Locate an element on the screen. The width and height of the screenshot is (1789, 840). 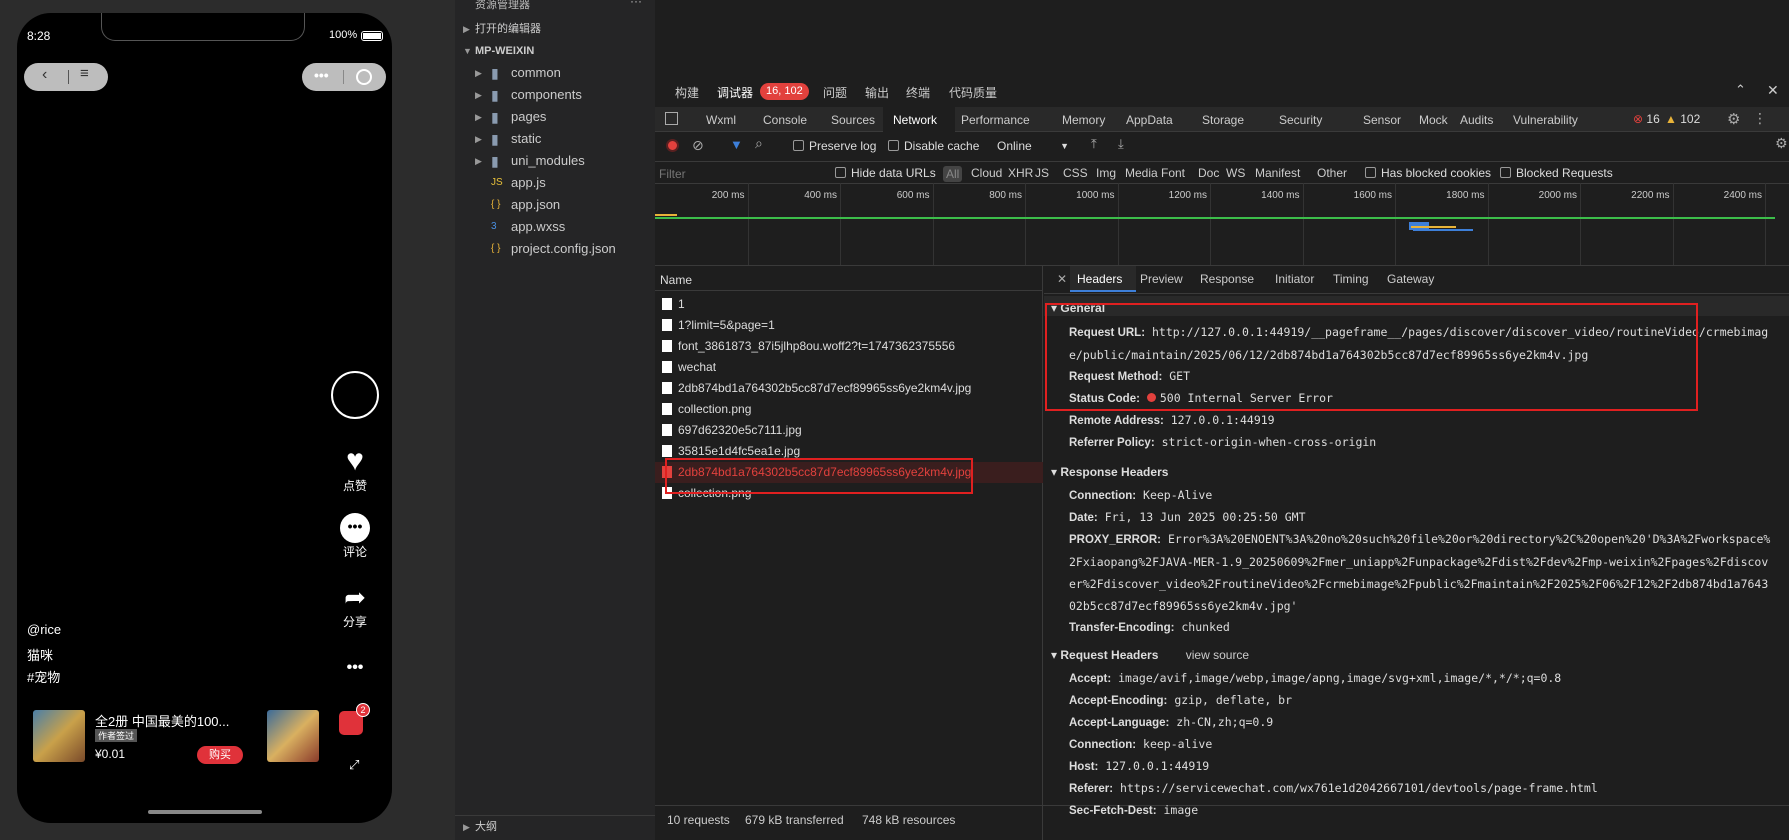
tab-terminal: 终端 is located at coordinates (918, 92).